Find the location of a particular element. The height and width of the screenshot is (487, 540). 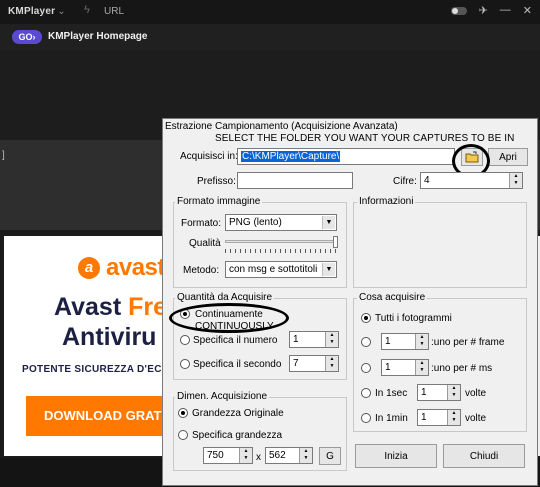

acquire-path-field: C:\KMPlayer\Capture\ is located at coordinates (346, 156).